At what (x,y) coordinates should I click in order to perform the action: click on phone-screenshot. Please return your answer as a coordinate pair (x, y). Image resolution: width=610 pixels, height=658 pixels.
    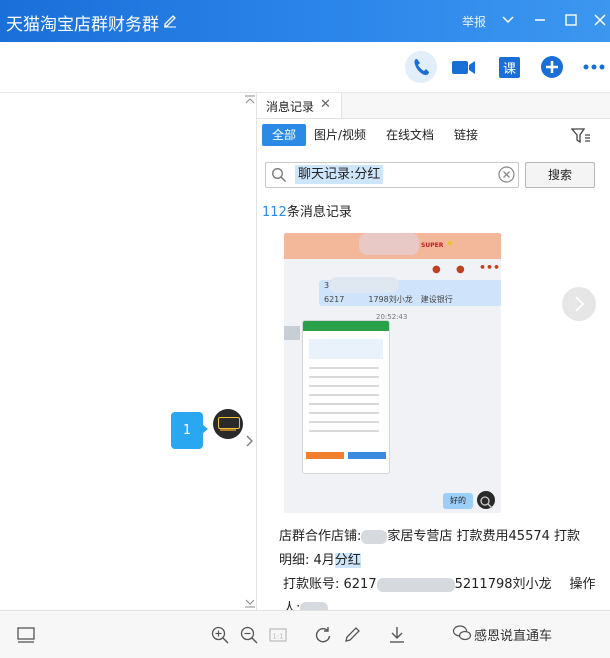
    Looking at the image, I should click on (346, 397).